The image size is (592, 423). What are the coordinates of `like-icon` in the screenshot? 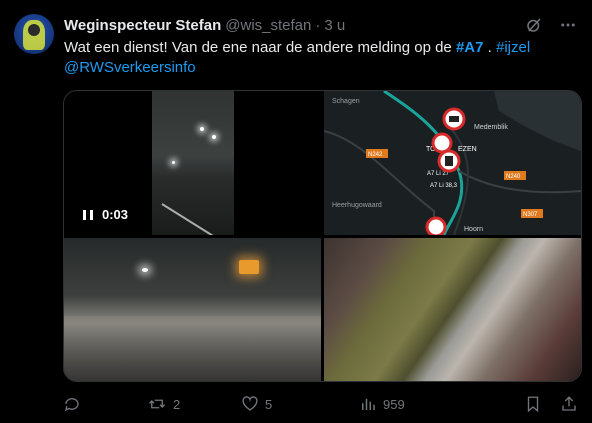 It's located at (250, 403).